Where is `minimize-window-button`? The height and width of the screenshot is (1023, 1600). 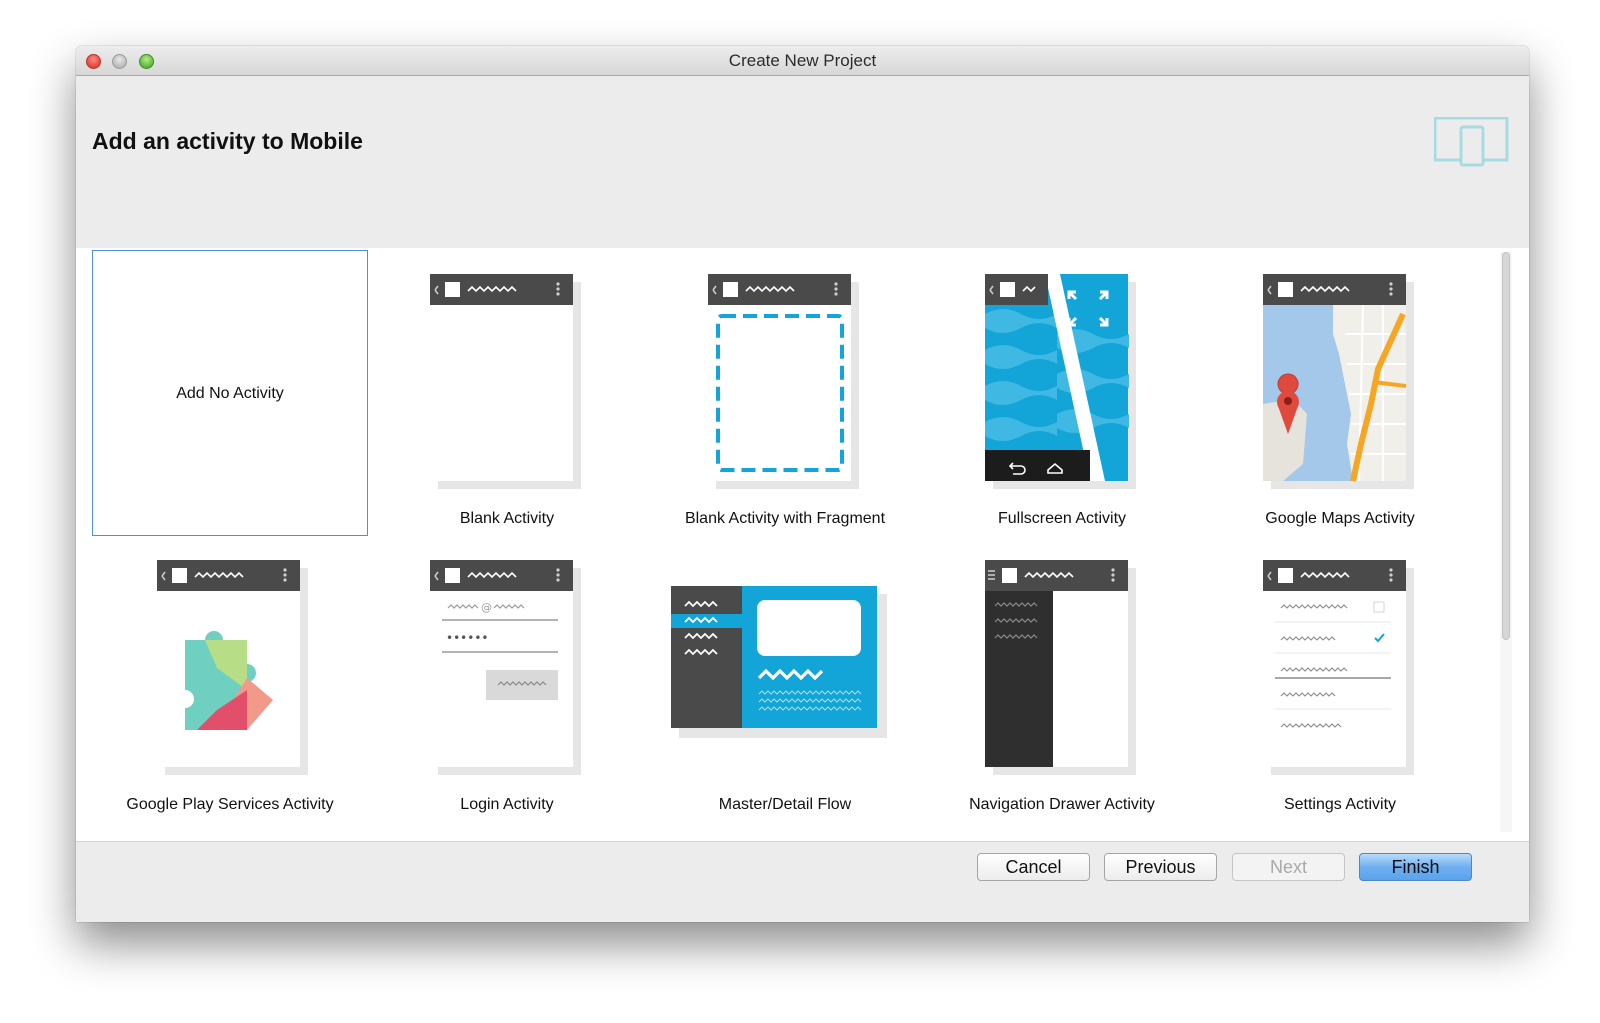 minimize-window-button is located at coordinates (119, 61).